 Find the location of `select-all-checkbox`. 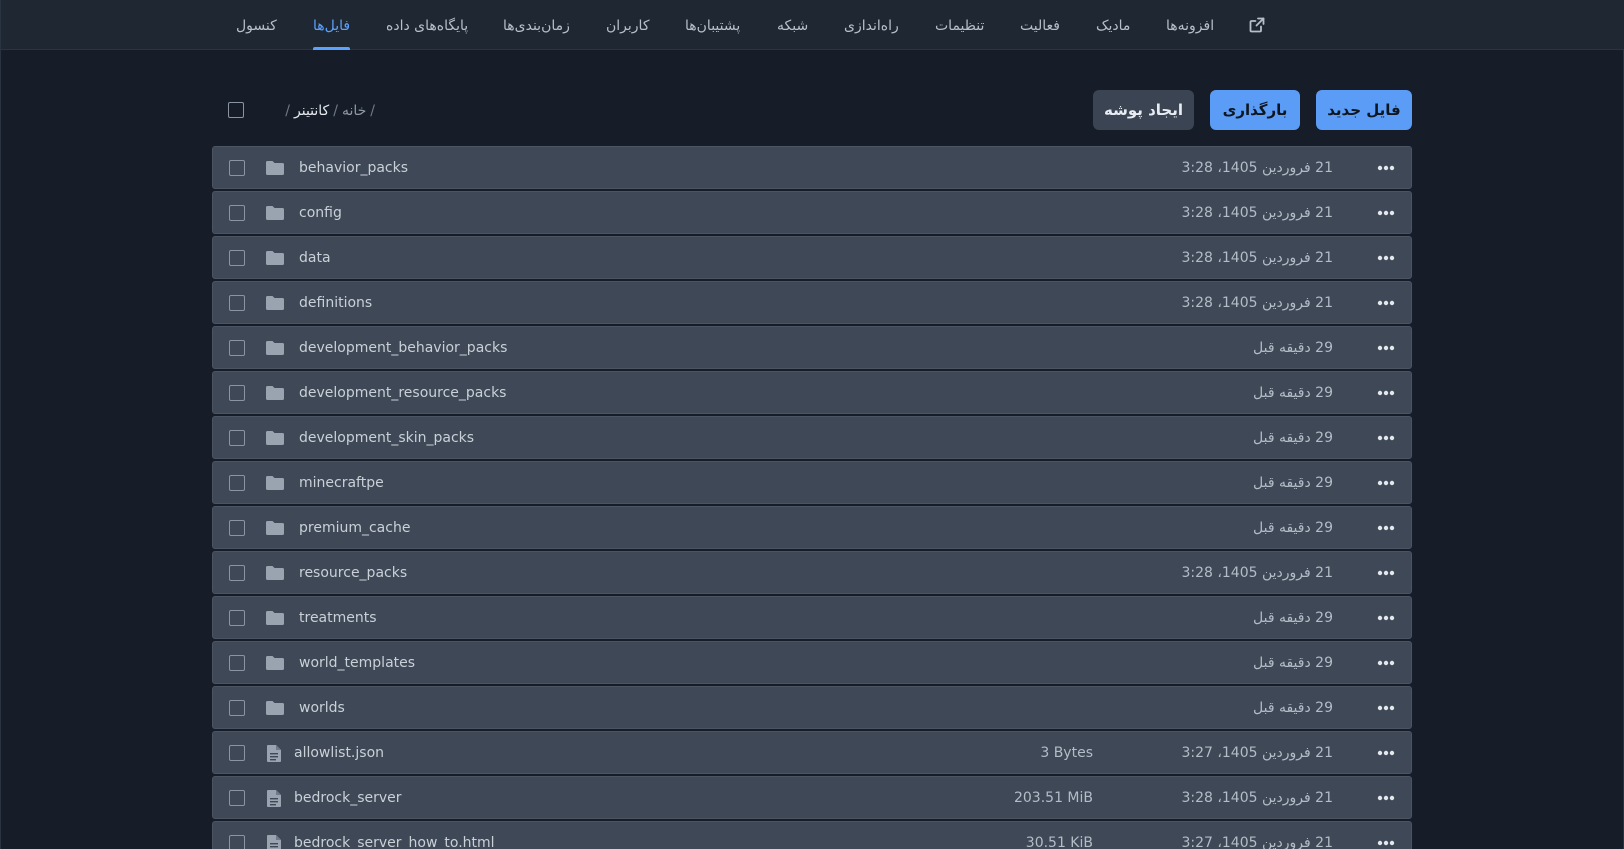

select-all-checkbox is located at coordinates (236, 110).